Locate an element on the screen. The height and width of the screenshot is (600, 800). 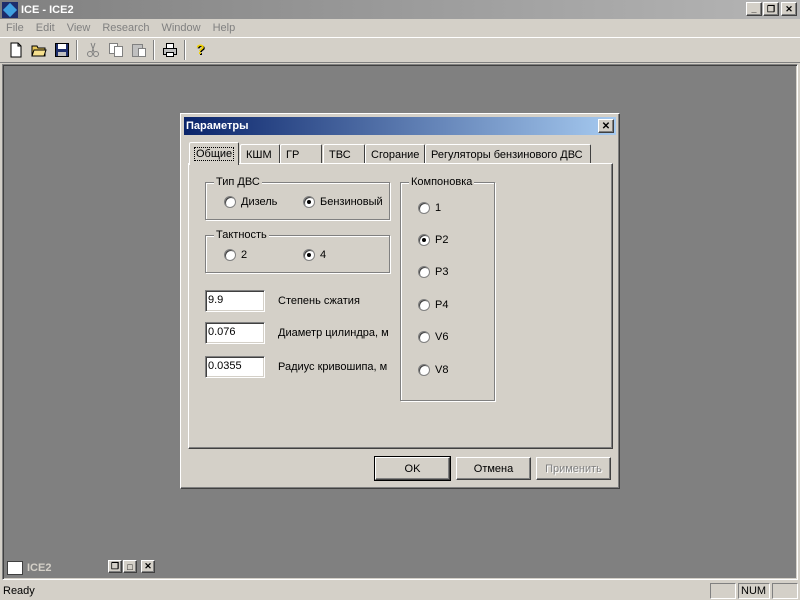
tab-label: Общие is located at coordinates (214, 154).